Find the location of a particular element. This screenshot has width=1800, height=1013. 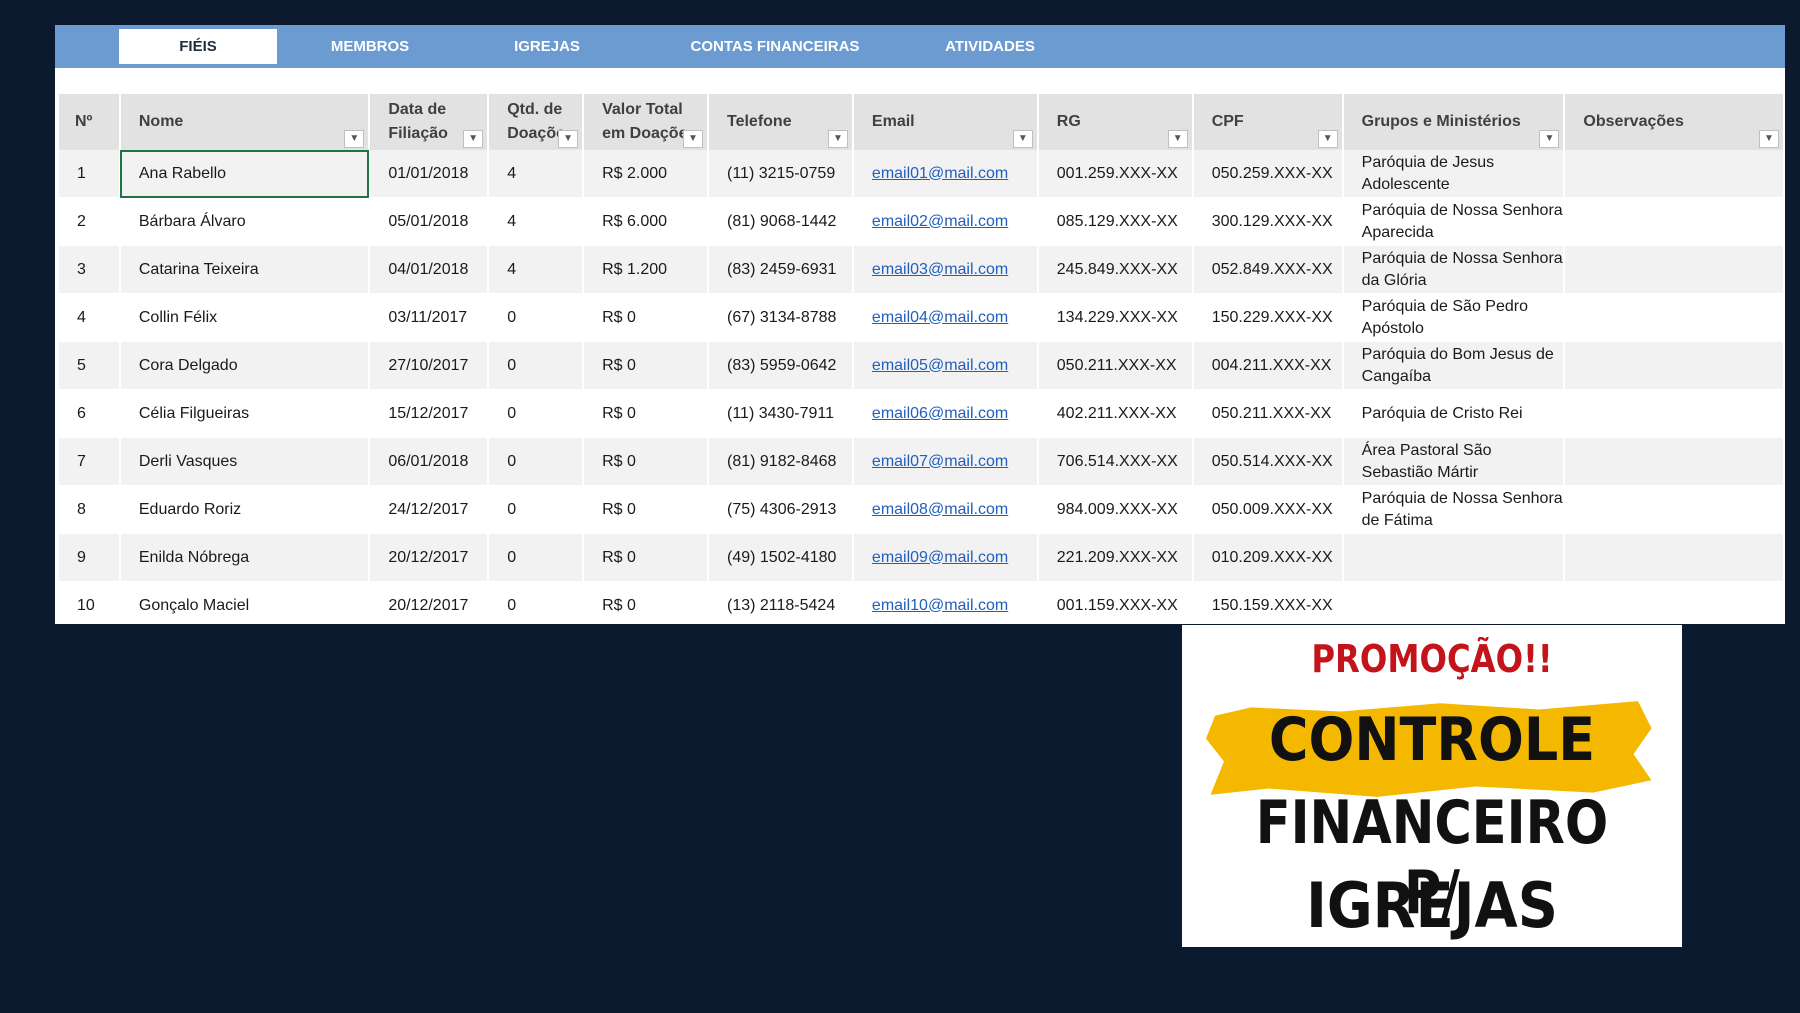

column-header-rg: RG ▼ is located at coordinates (1115, 122).